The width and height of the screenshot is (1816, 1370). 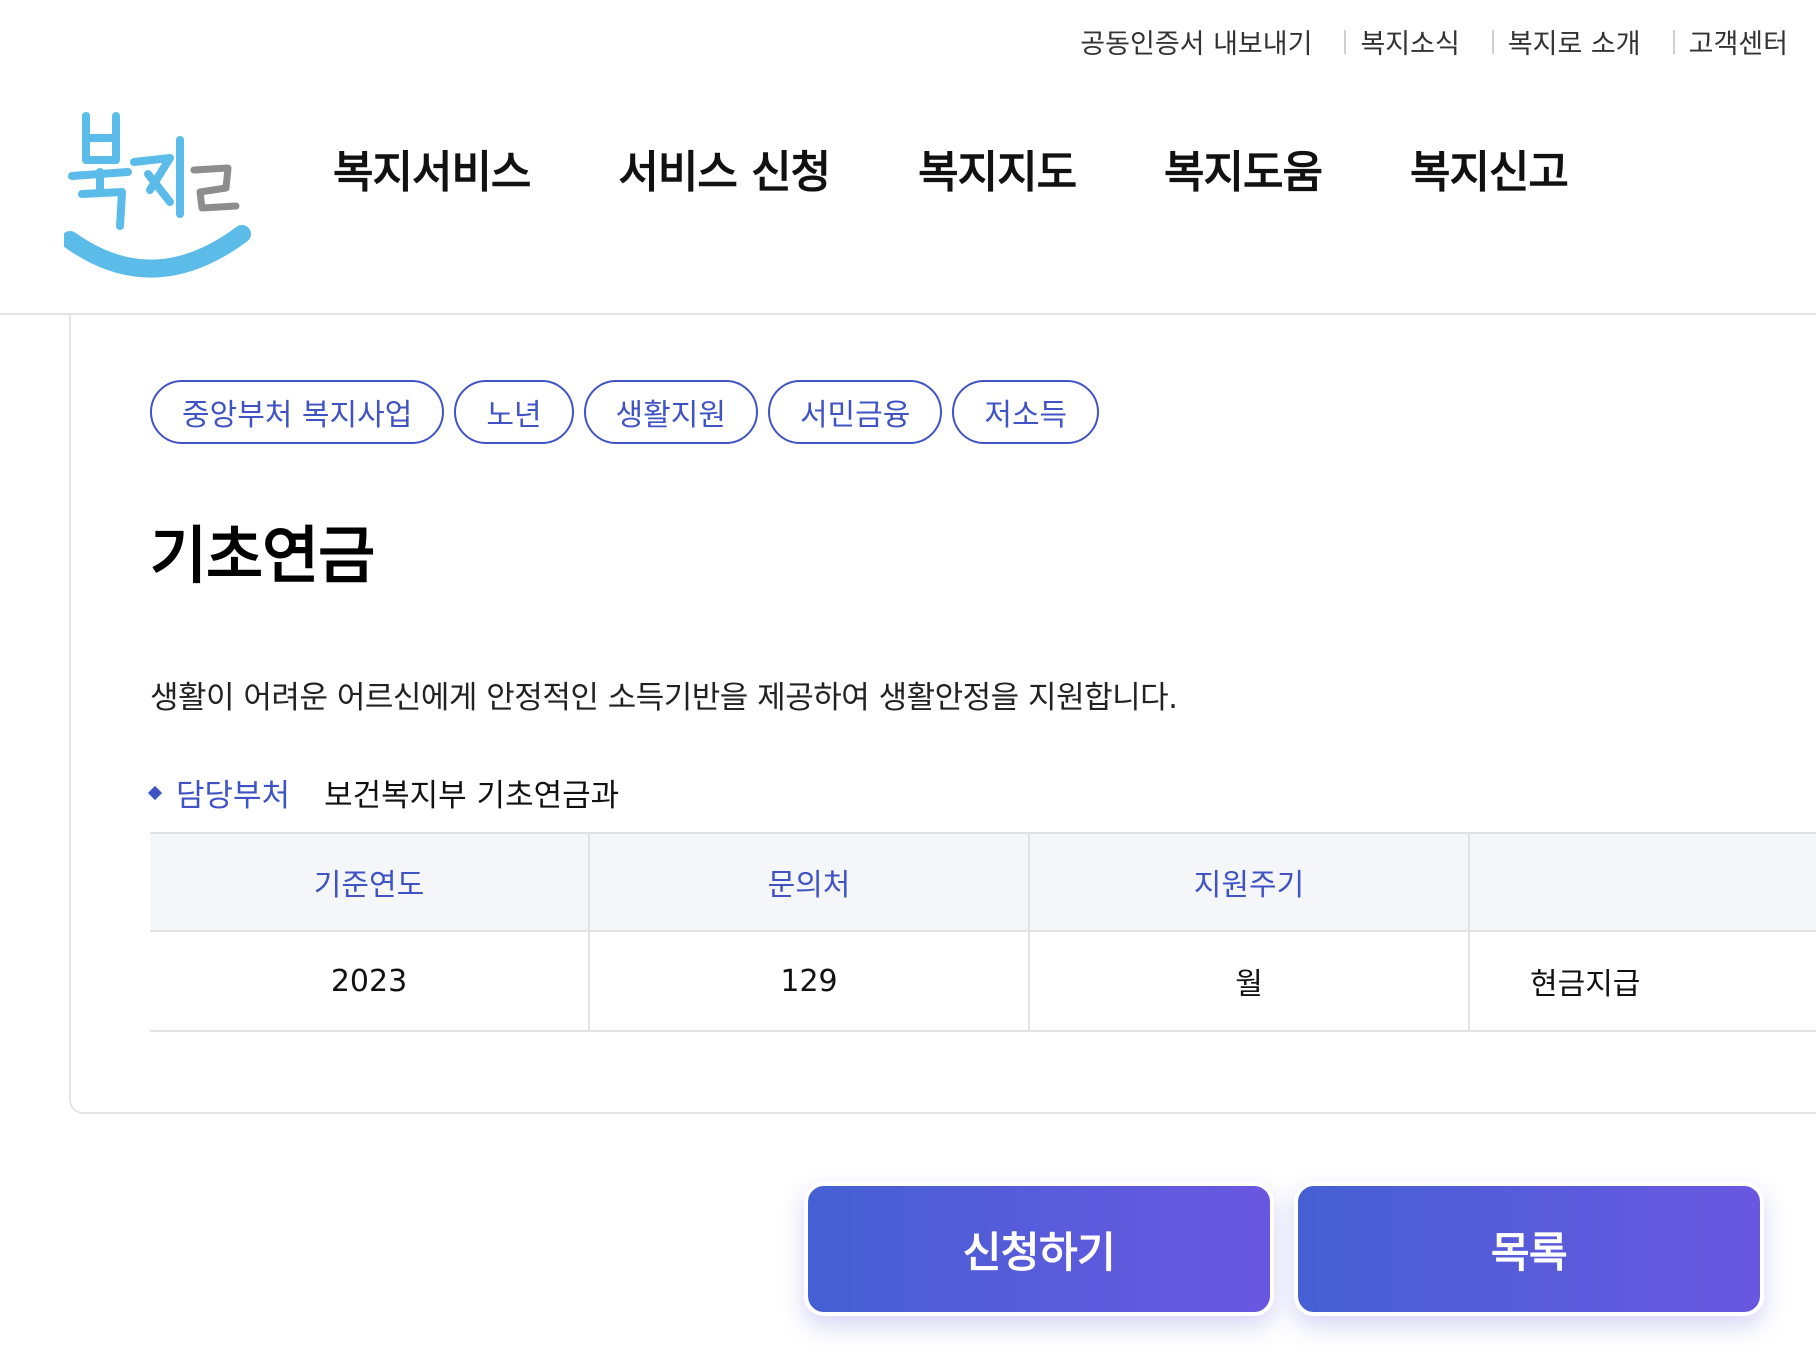 I want to click on header-contact: 문의처, so click(x=810, y=882).